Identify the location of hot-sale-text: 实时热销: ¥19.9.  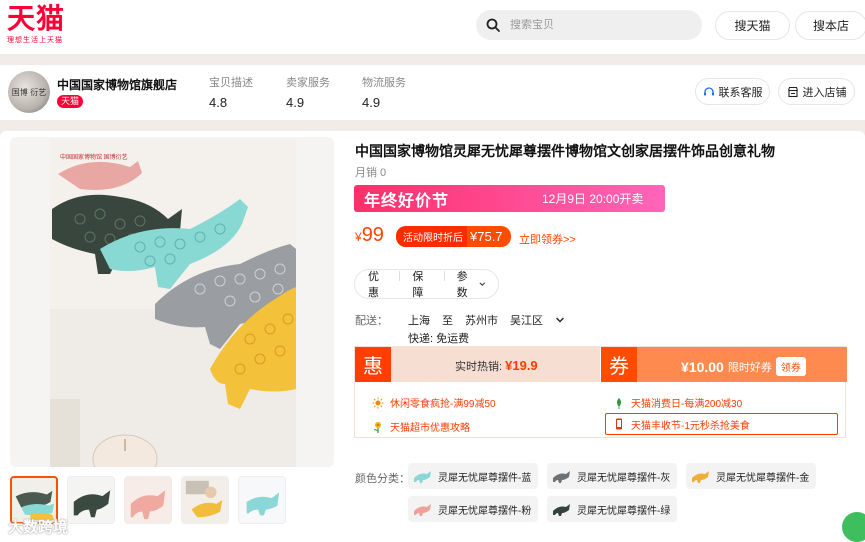
(496, 366).